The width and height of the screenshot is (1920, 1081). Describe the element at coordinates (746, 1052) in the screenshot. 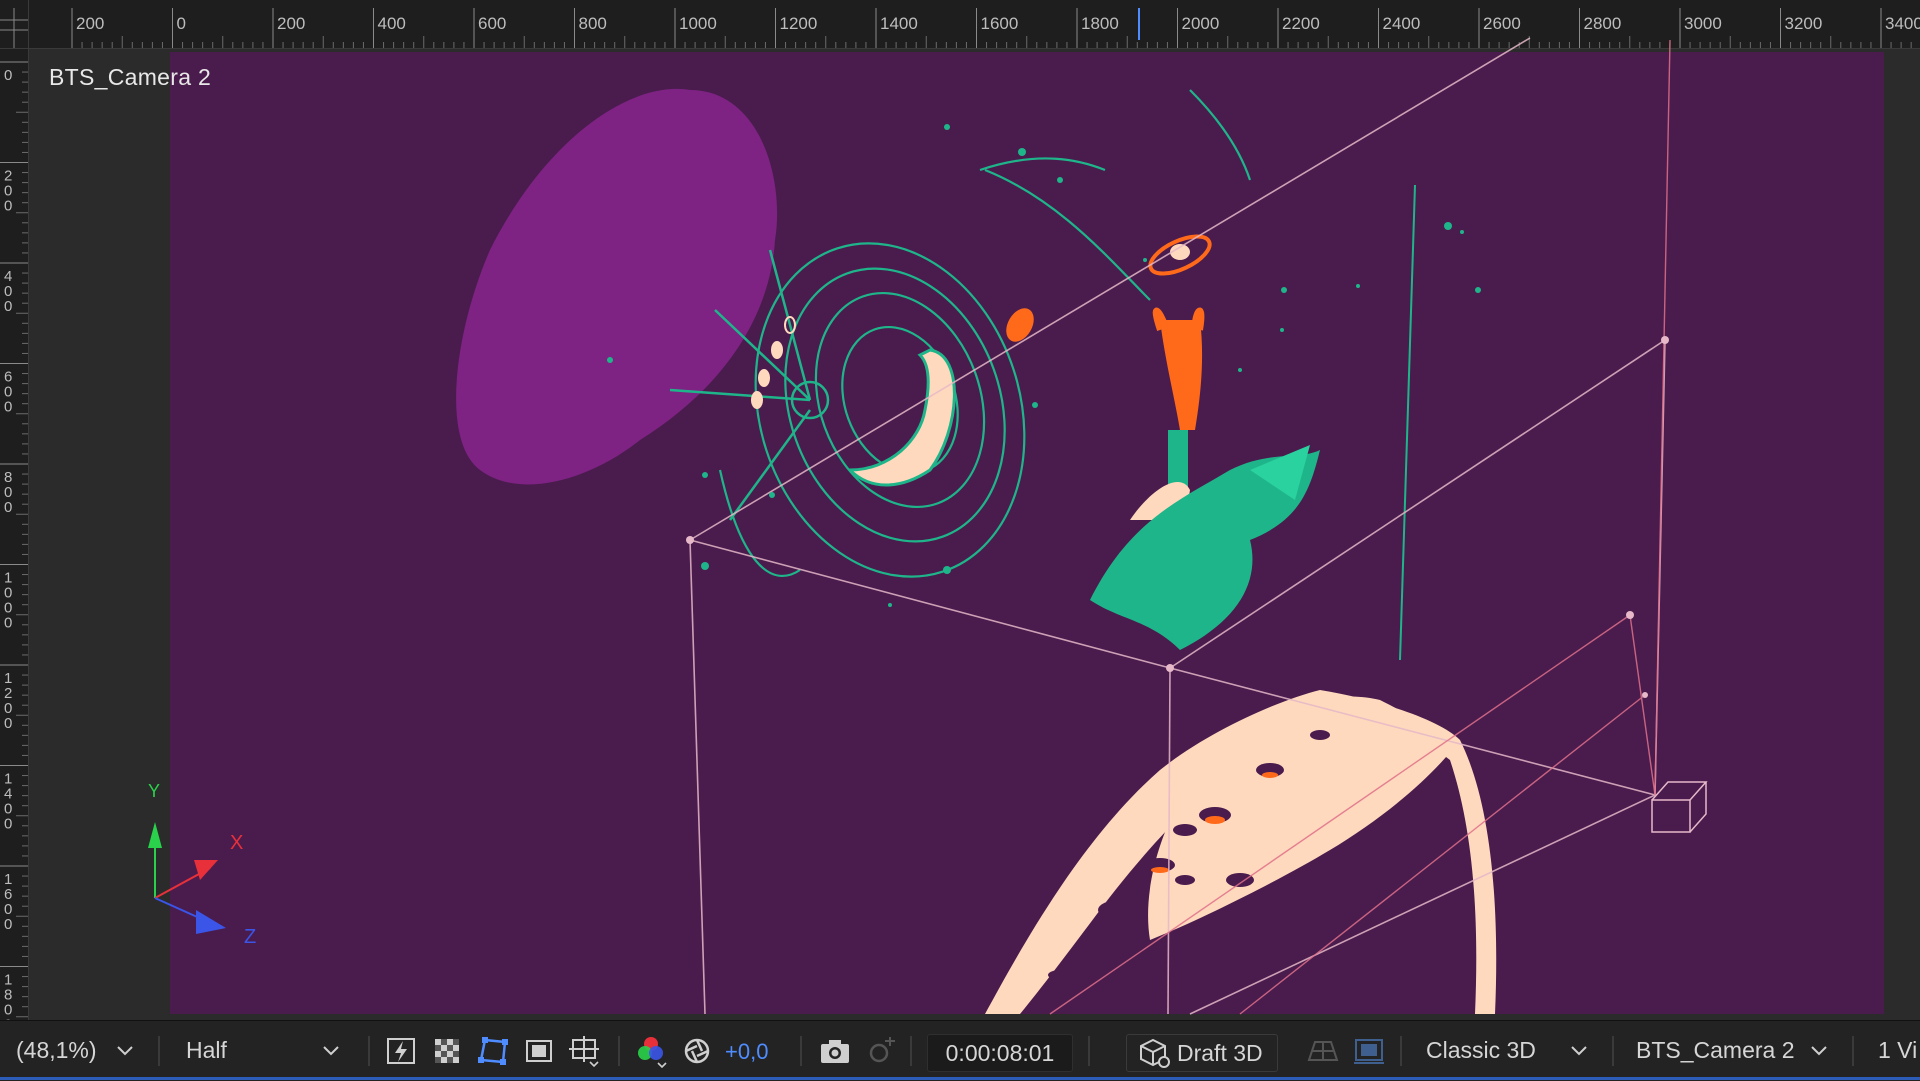

I see `exposure-value: +0,0` at that location.